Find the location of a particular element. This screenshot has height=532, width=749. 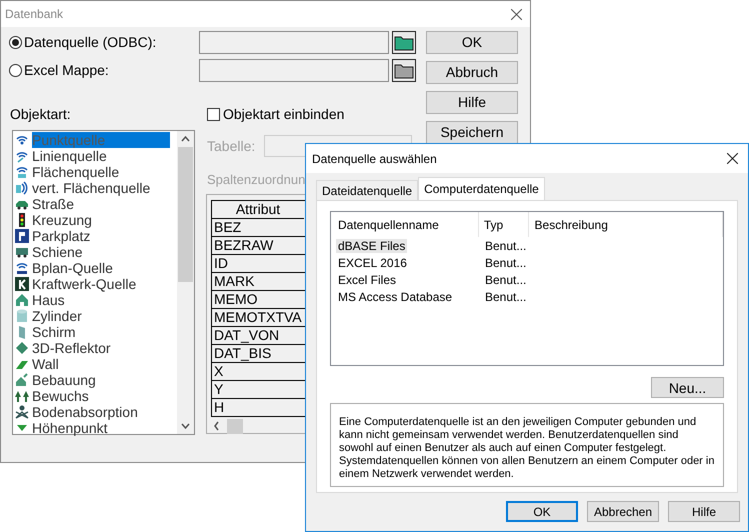

field-label: Spaltenzuordnun is located at coordinates (256, 180).